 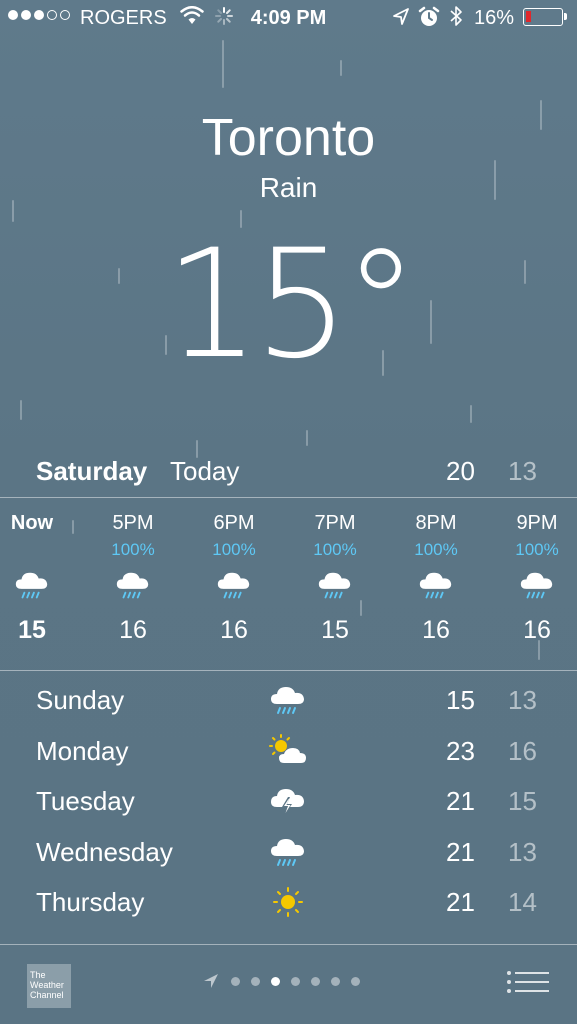 I want to click on daily-row: Monday 23 16, so click(x=288, y=751).